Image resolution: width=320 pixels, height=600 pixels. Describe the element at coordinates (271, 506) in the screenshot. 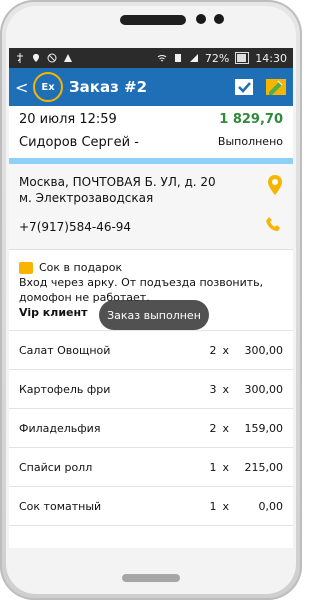

I see `item-price: 0,00` at that location.